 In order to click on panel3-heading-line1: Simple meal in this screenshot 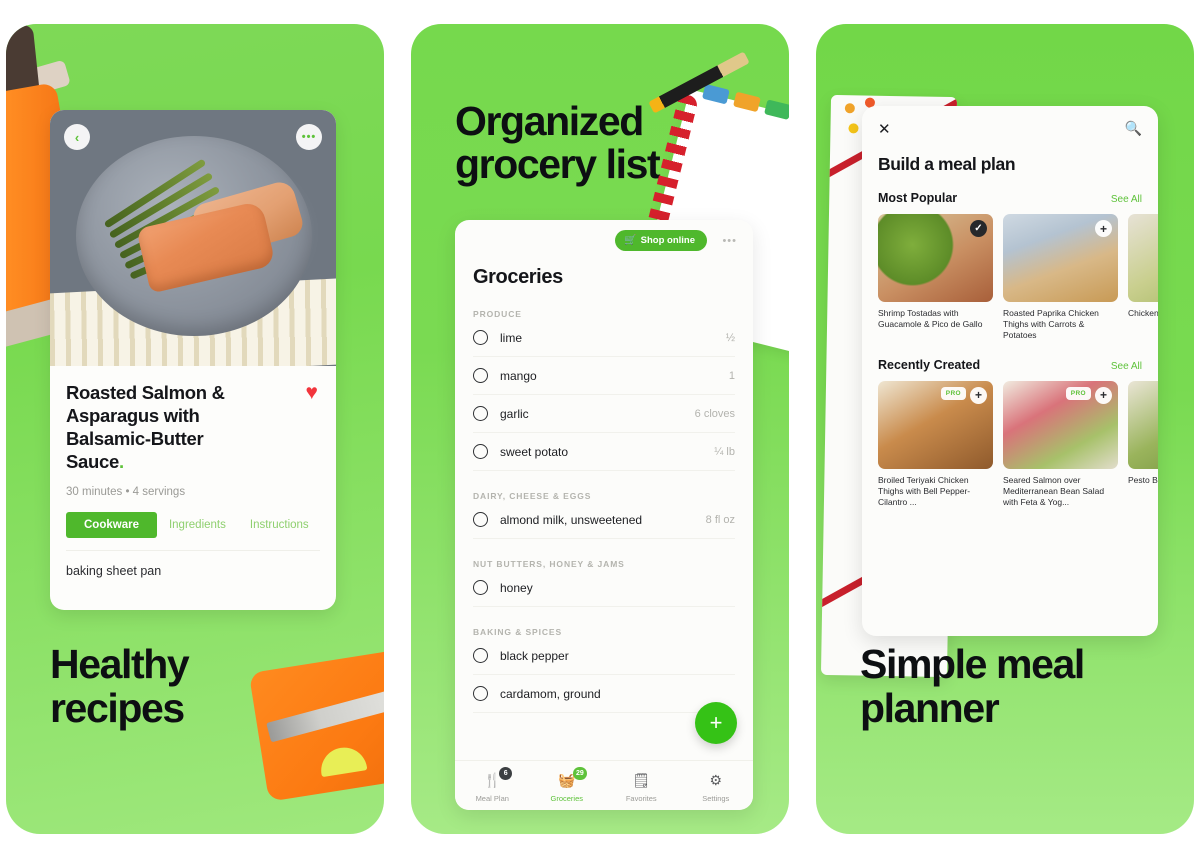, I will do `click(972, 664)`.